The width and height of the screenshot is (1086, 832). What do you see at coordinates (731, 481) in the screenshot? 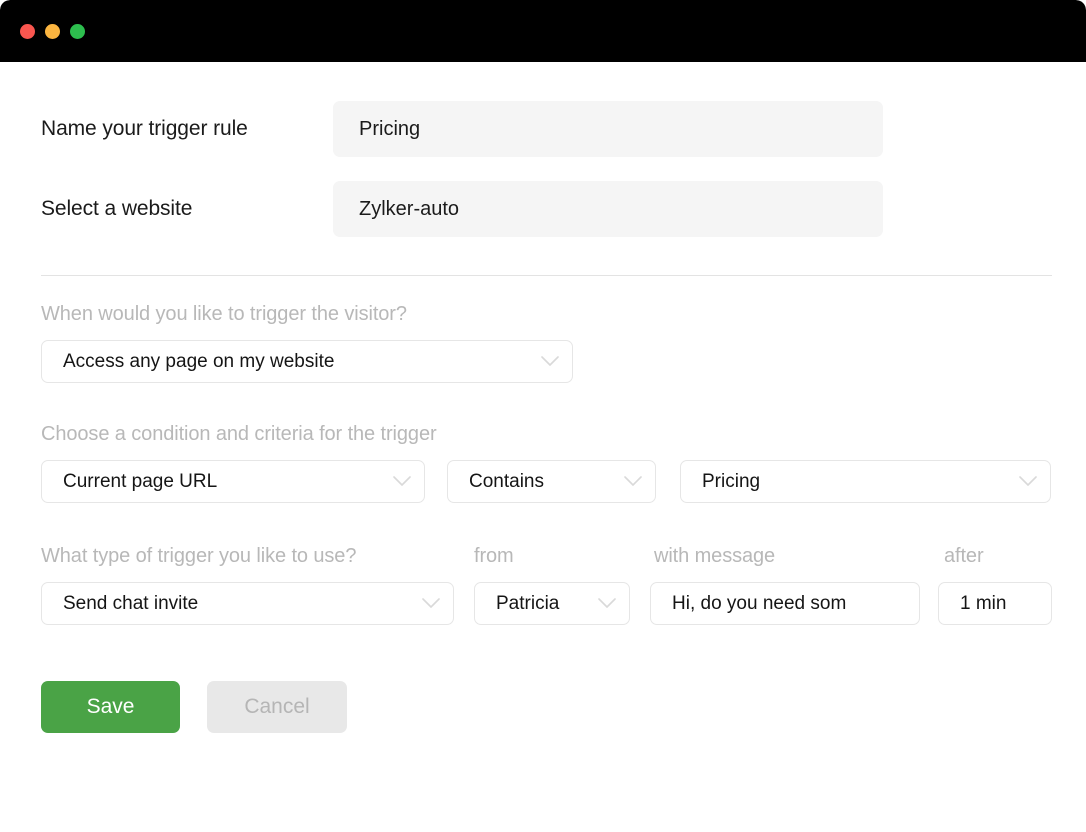
I see `condition-criteria-value: Pricing` at bounding box center [731, 481].